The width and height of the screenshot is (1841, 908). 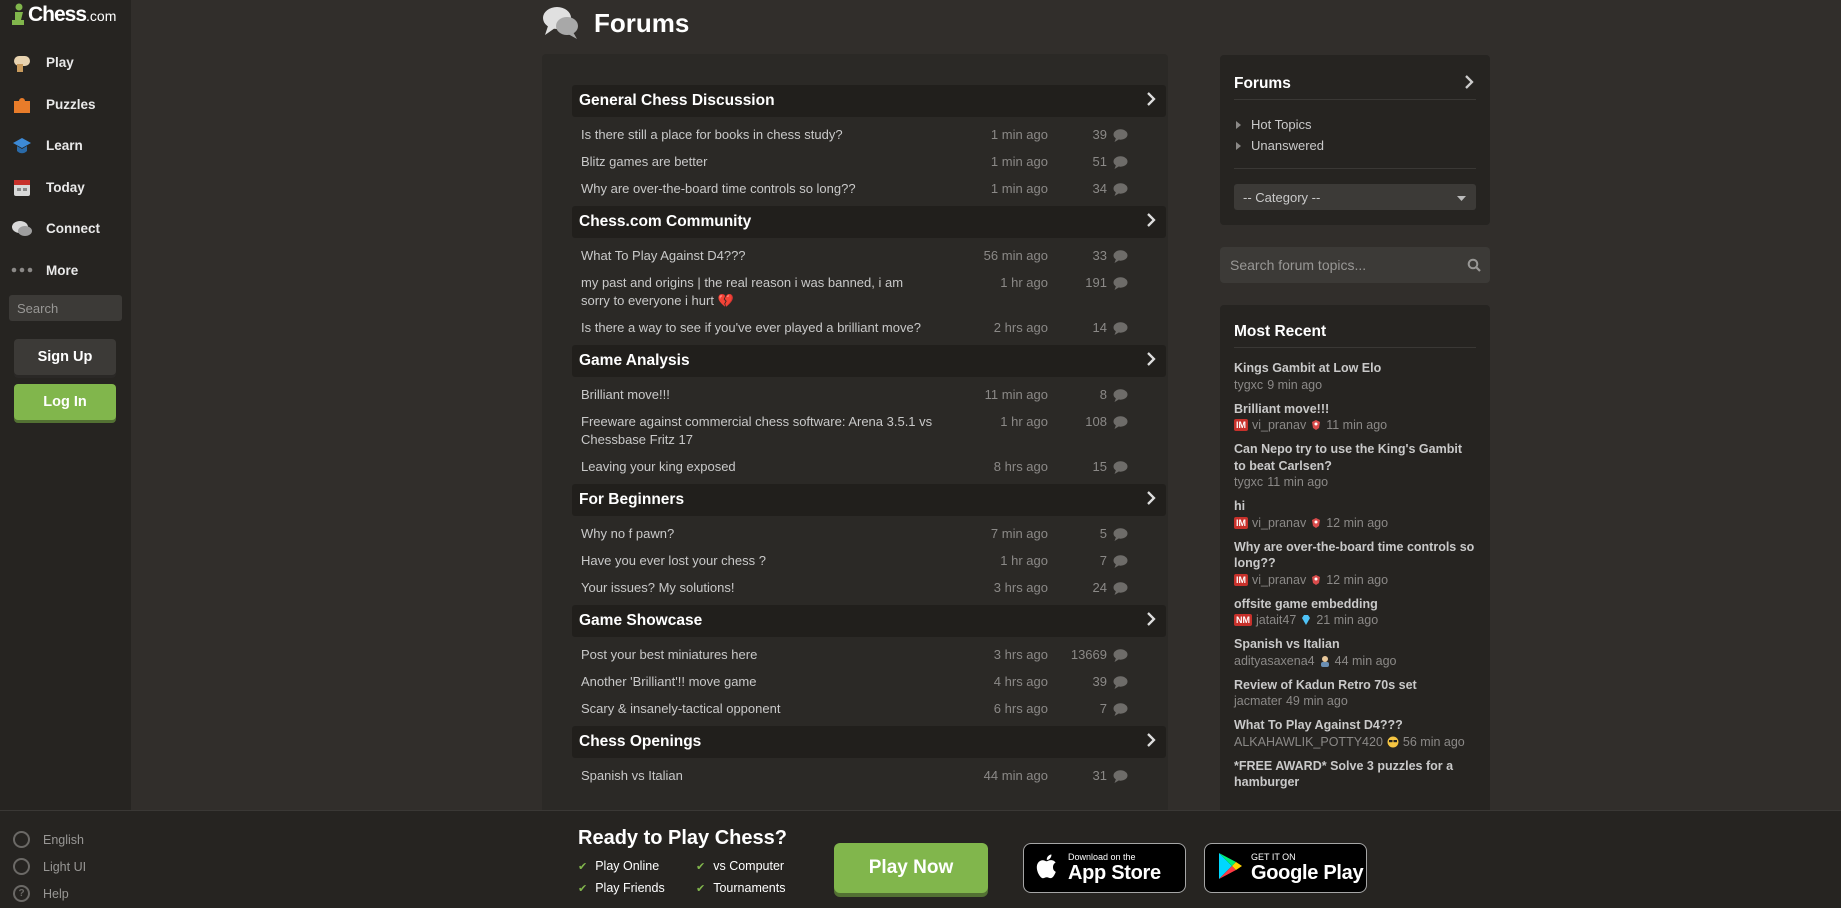 I want to click on google-play-badge: GET IT ON Google Play, so click(x=1285, y=868).